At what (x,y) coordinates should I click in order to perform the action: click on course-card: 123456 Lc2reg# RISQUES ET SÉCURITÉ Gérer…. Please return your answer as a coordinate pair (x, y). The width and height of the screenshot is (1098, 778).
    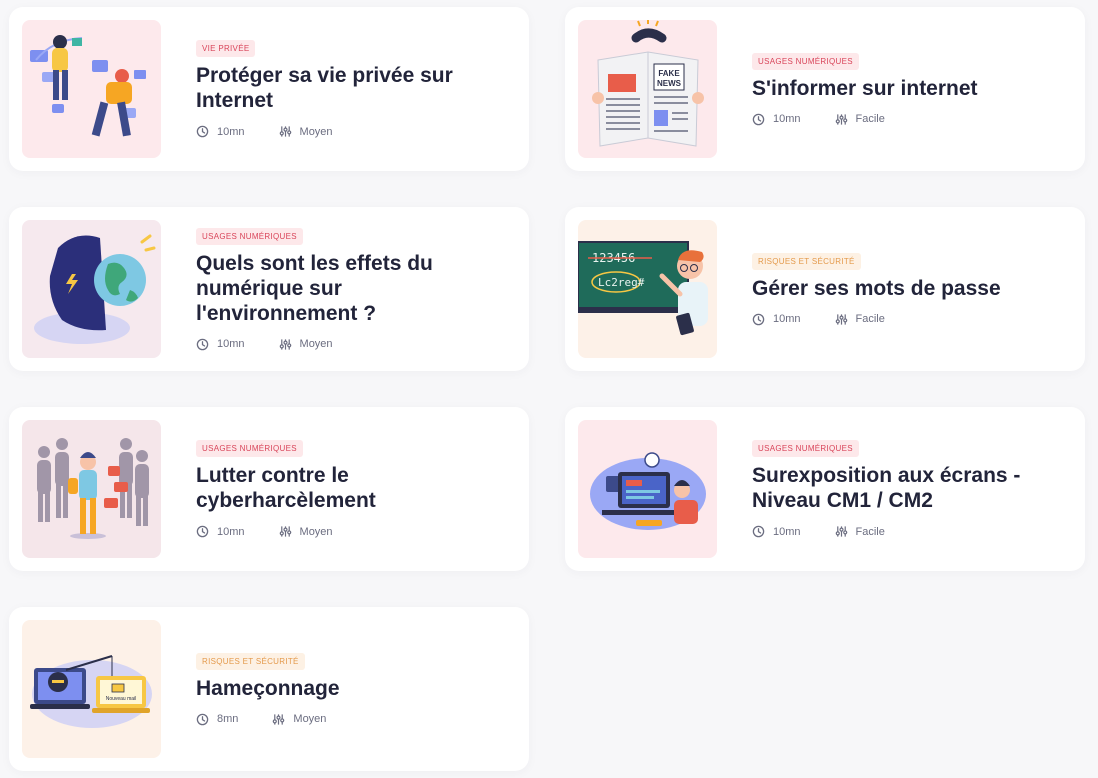
    Looking at the image, I should click on (825, 289).